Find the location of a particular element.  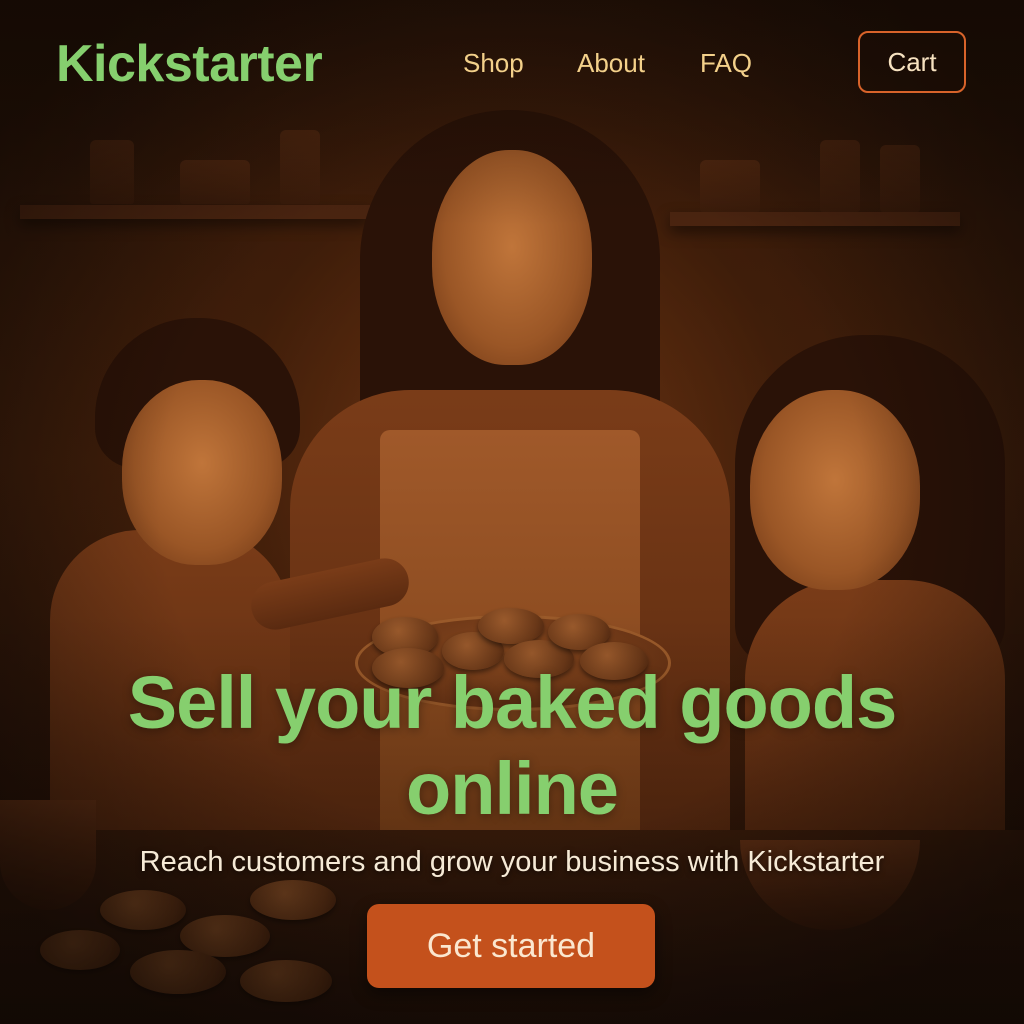

cart-button: Cart is located at coordinates (912, 62).